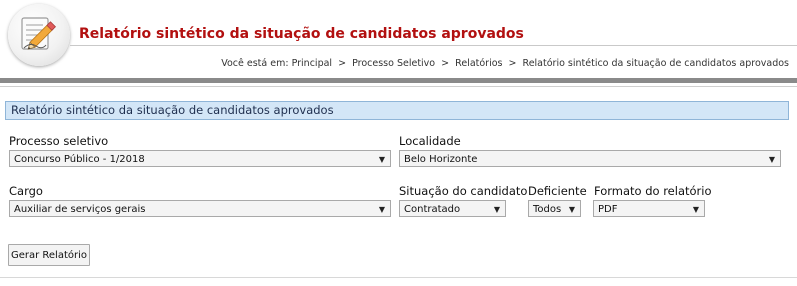  Describe the element at coordinates (547, 209) in the screenshot. I see `deficiente-value: Todos` at that location.